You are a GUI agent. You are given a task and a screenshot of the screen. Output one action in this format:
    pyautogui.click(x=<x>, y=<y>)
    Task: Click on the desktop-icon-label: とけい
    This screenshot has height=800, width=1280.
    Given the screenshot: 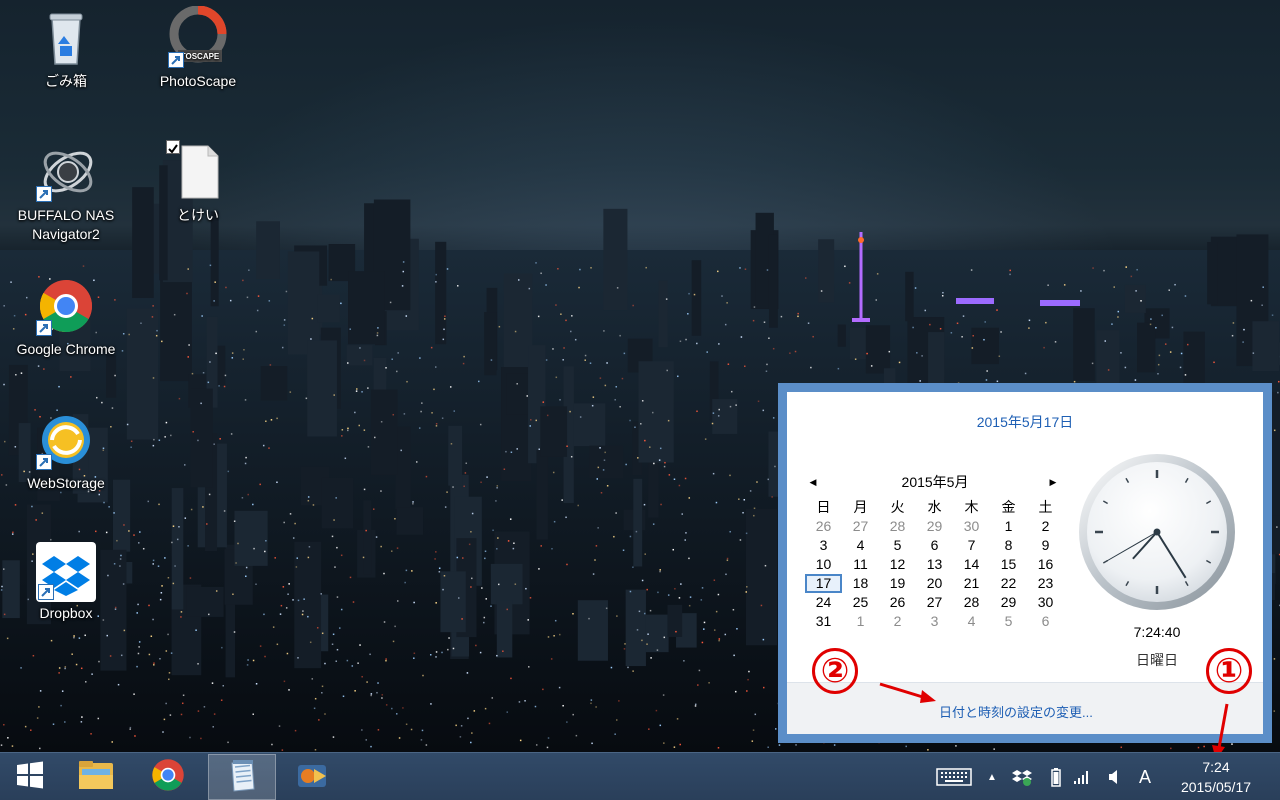 What is the action you would take?
    pyautogui.click(x=198, y=215)
    